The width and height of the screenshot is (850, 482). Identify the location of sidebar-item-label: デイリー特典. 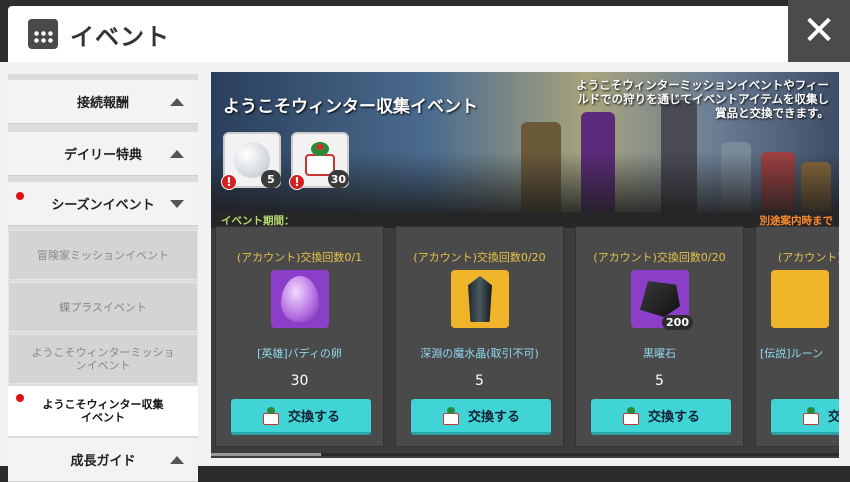
(102, 155).